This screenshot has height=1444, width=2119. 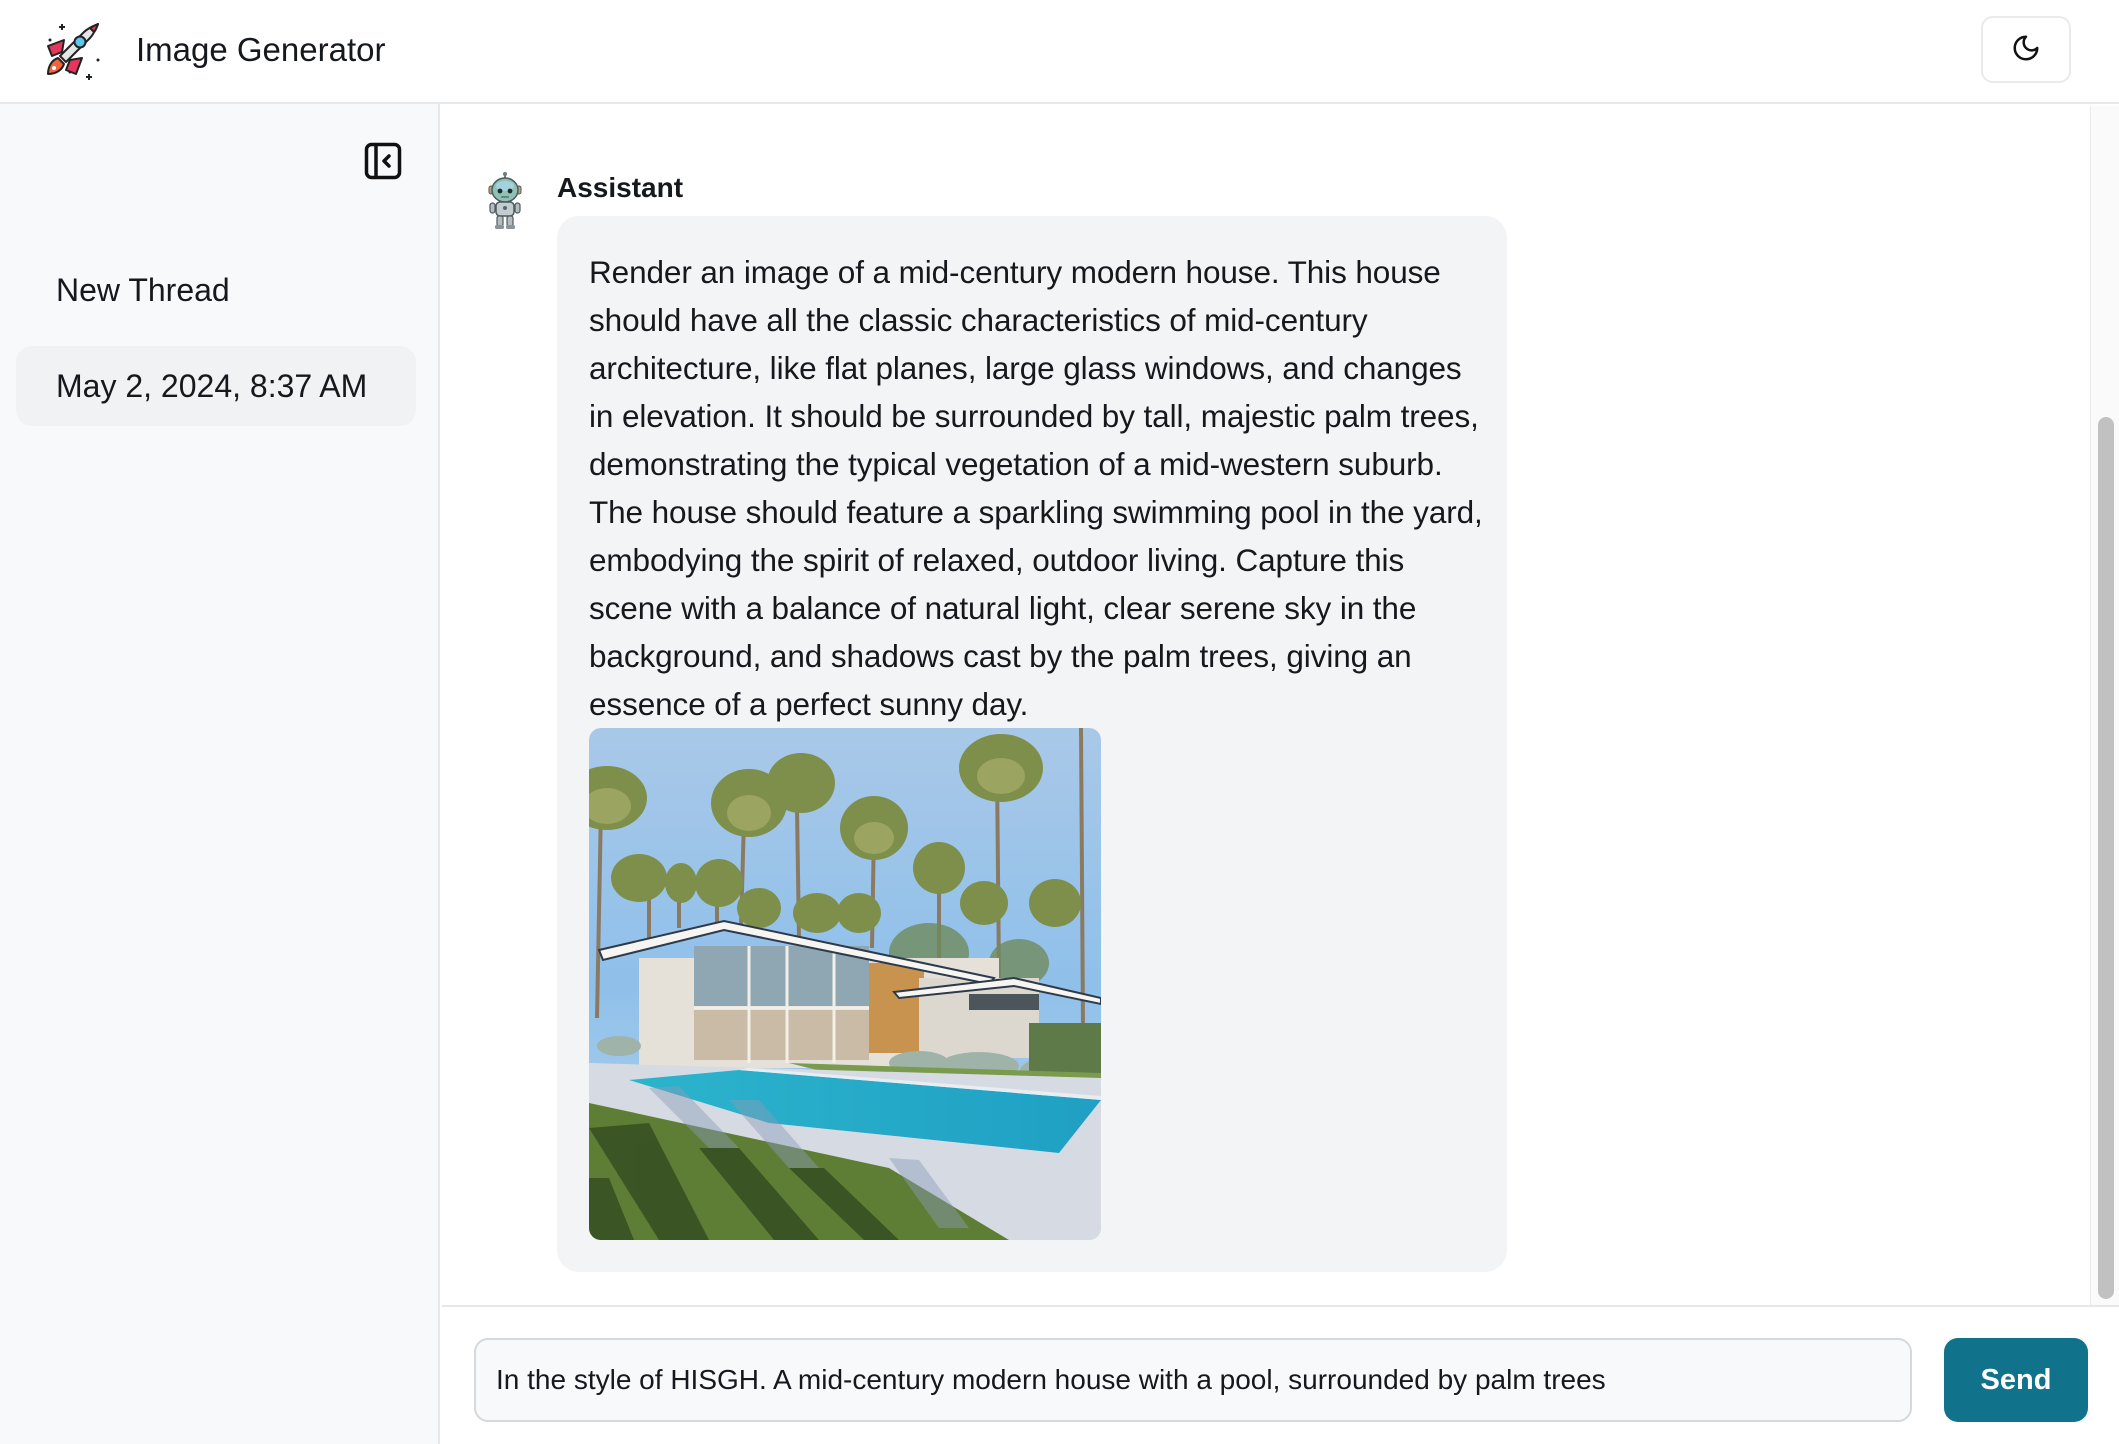 What do you see at coordinates (72, 50) in the screenshot?
I see `rocket-icon` at bounding box center [72, 50].